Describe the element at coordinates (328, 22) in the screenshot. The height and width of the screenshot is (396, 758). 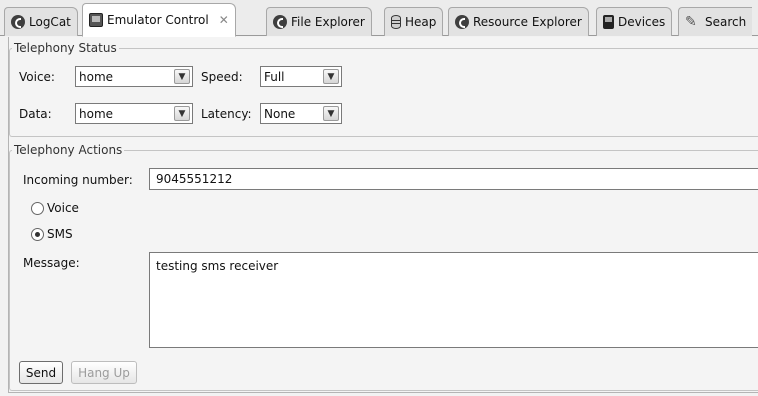
I see `tab-label: File Explorer` at that location.